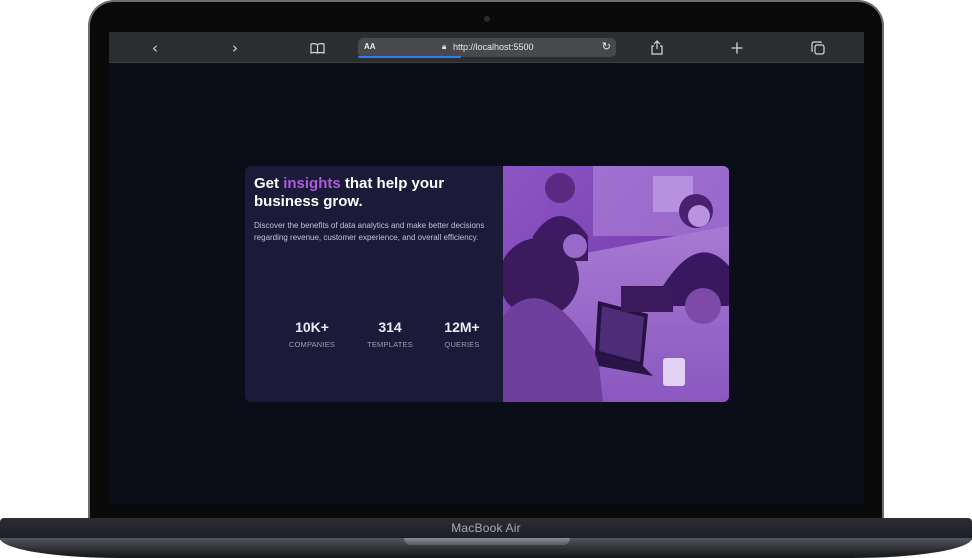  What do you see at coordinates (370, 46) in the screenshot?
I see `text-size-button: AA` at bounding box center [370, 46].